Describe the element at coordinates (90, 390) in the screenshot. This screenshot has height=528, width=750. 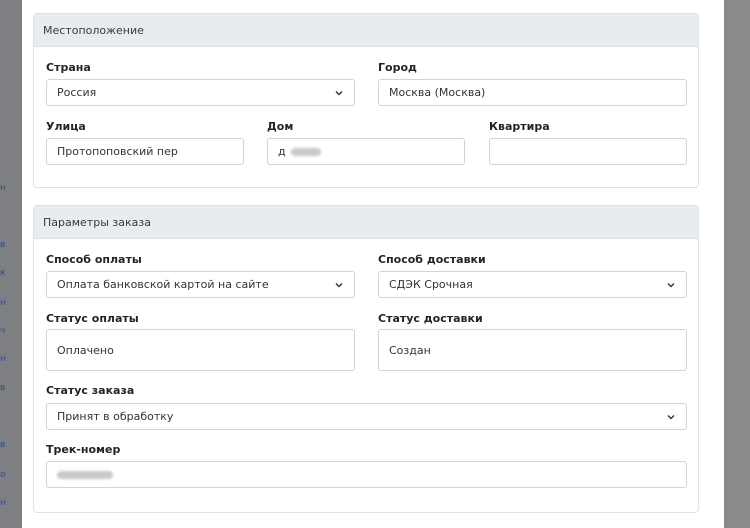
I see `order-status-label: Статус заказа` at that location.